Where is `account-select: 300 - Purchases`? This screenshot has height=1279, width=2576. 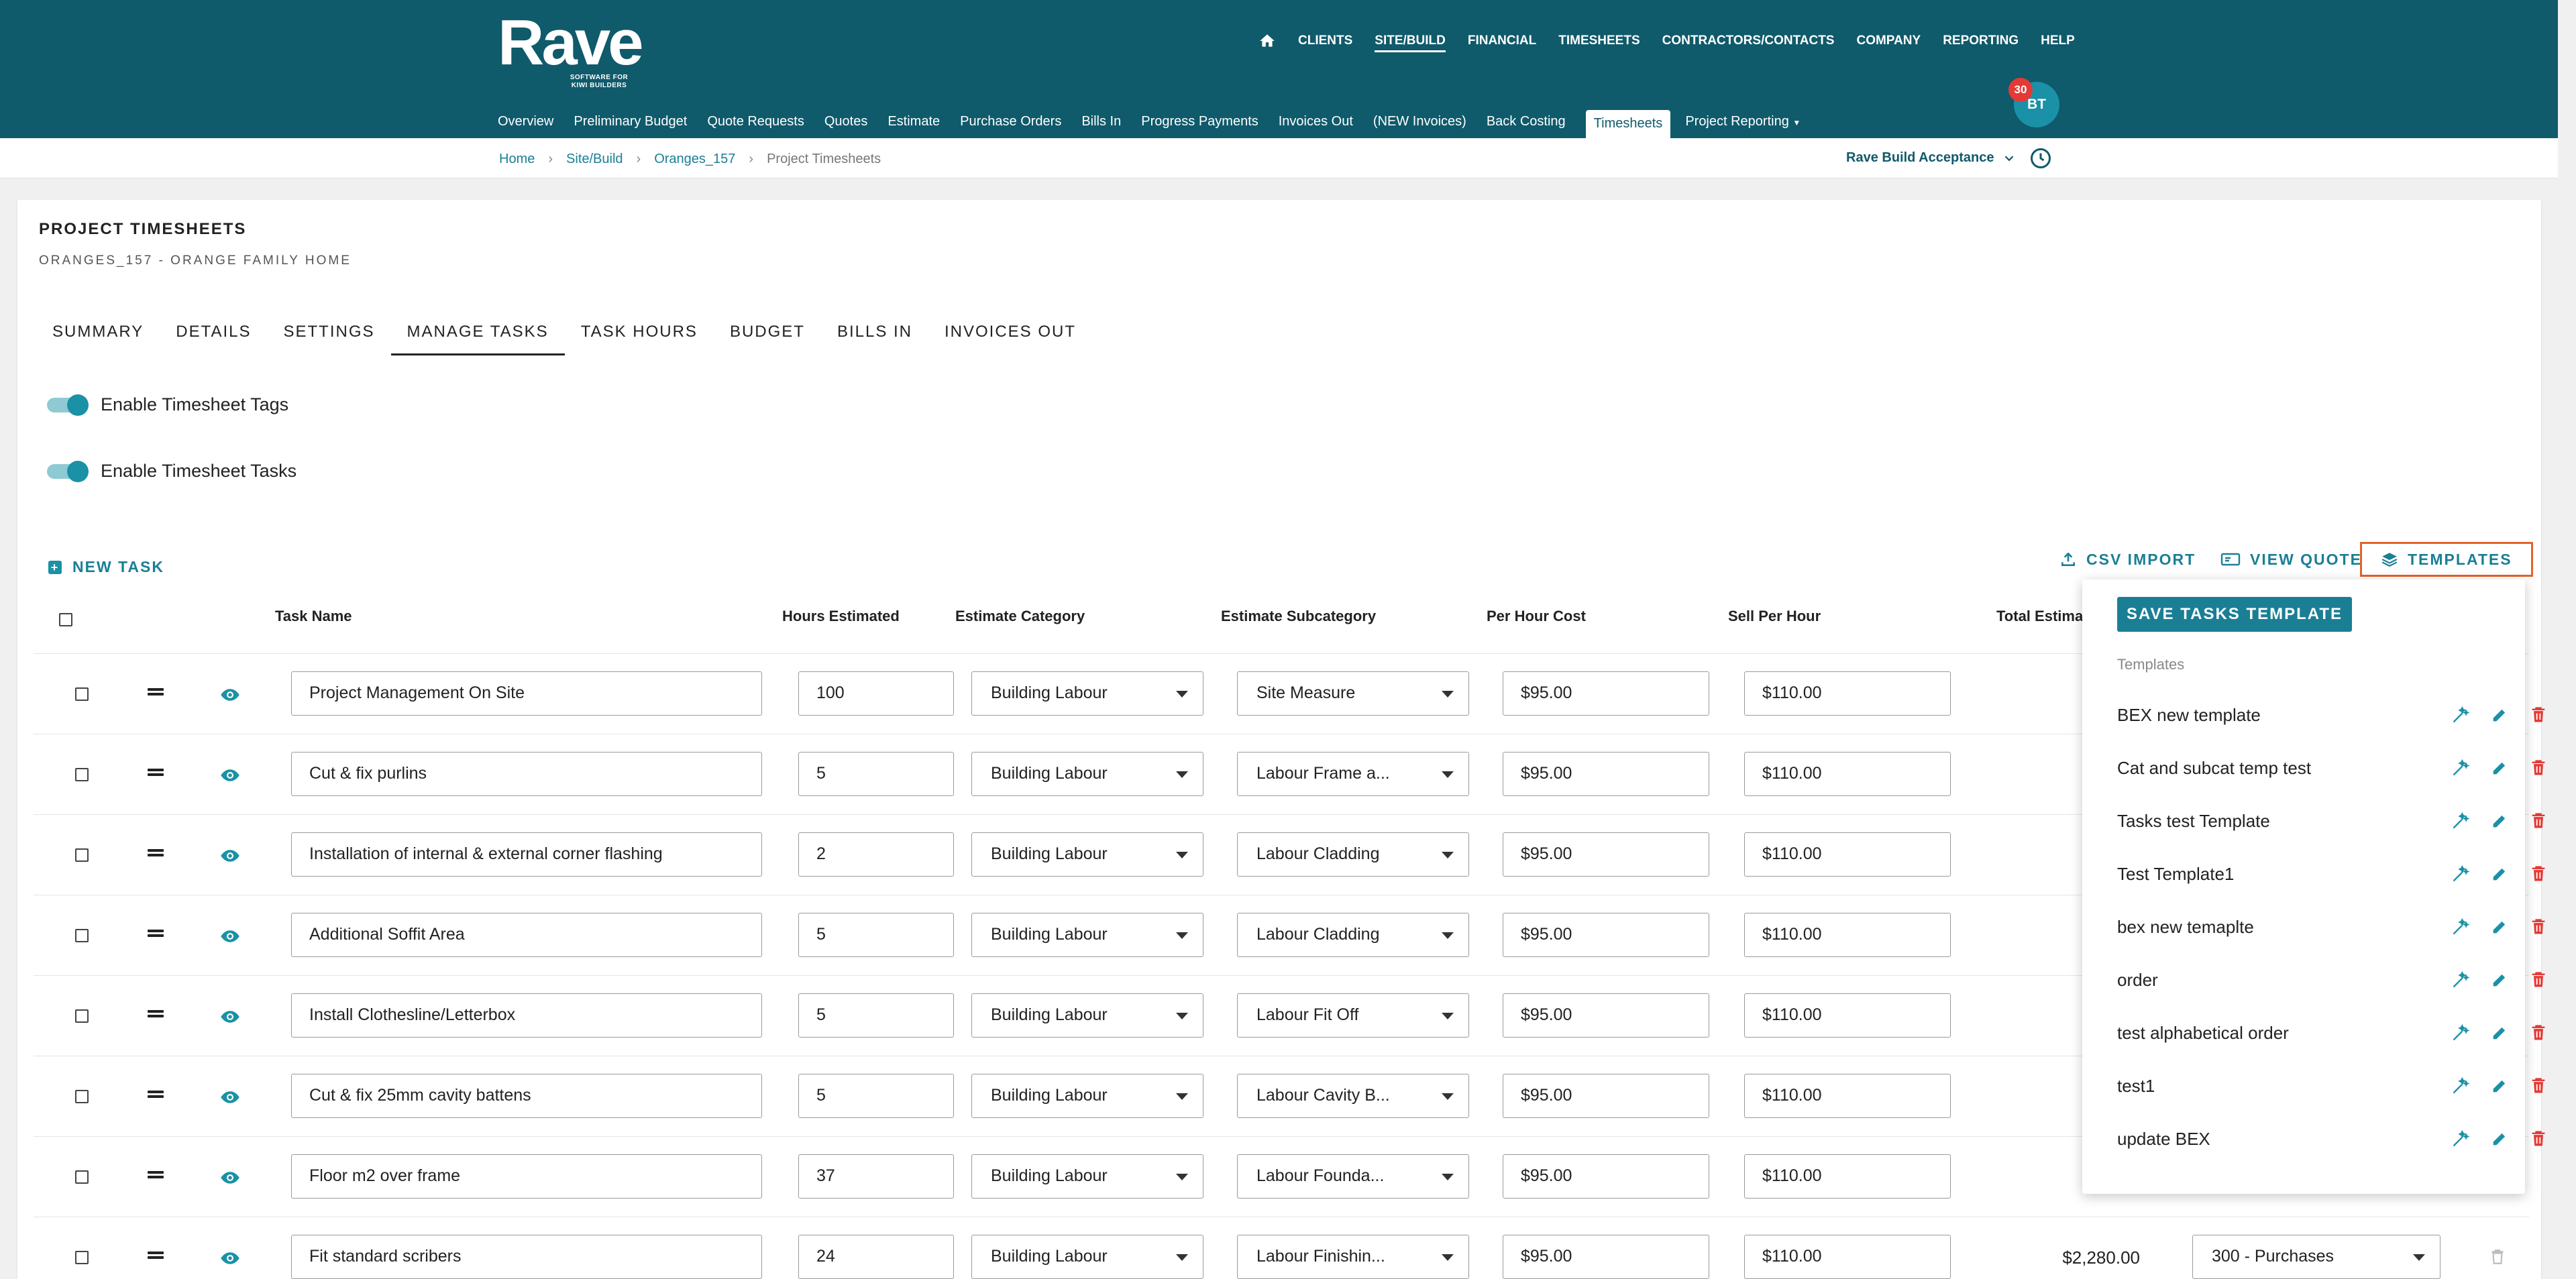 account-select: 300 - Purchases is located at coordinates (2316, 1257).